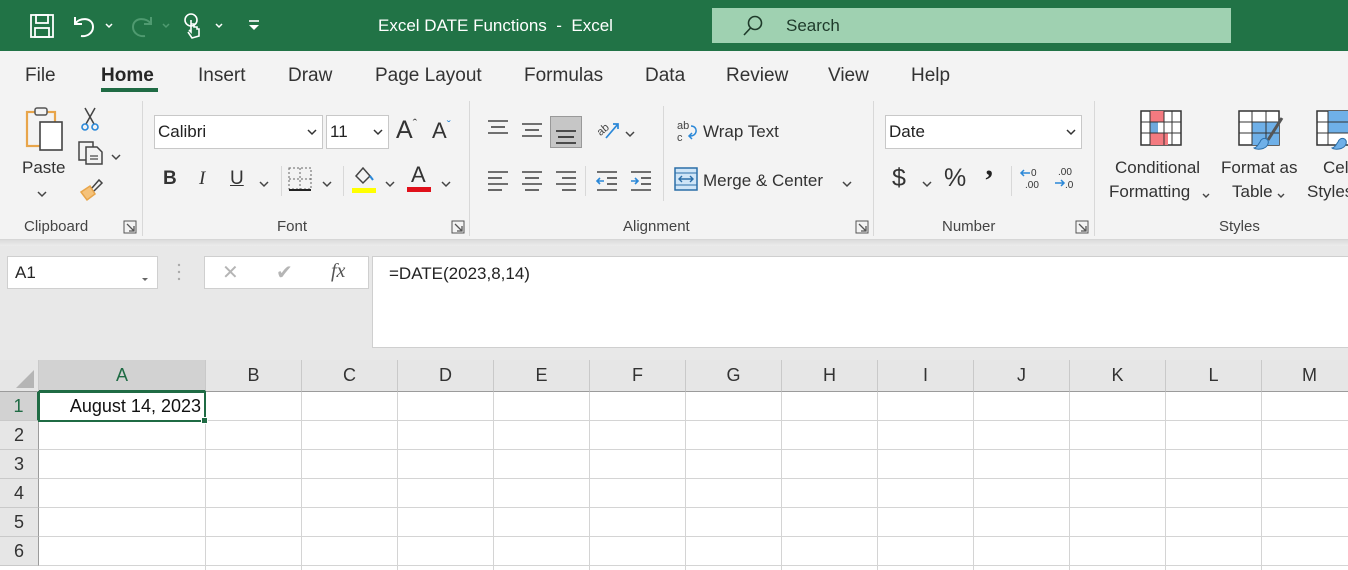 This screenshot has width=1348, height=570. I want to click on column-header-l: L, so click(1214, 376).